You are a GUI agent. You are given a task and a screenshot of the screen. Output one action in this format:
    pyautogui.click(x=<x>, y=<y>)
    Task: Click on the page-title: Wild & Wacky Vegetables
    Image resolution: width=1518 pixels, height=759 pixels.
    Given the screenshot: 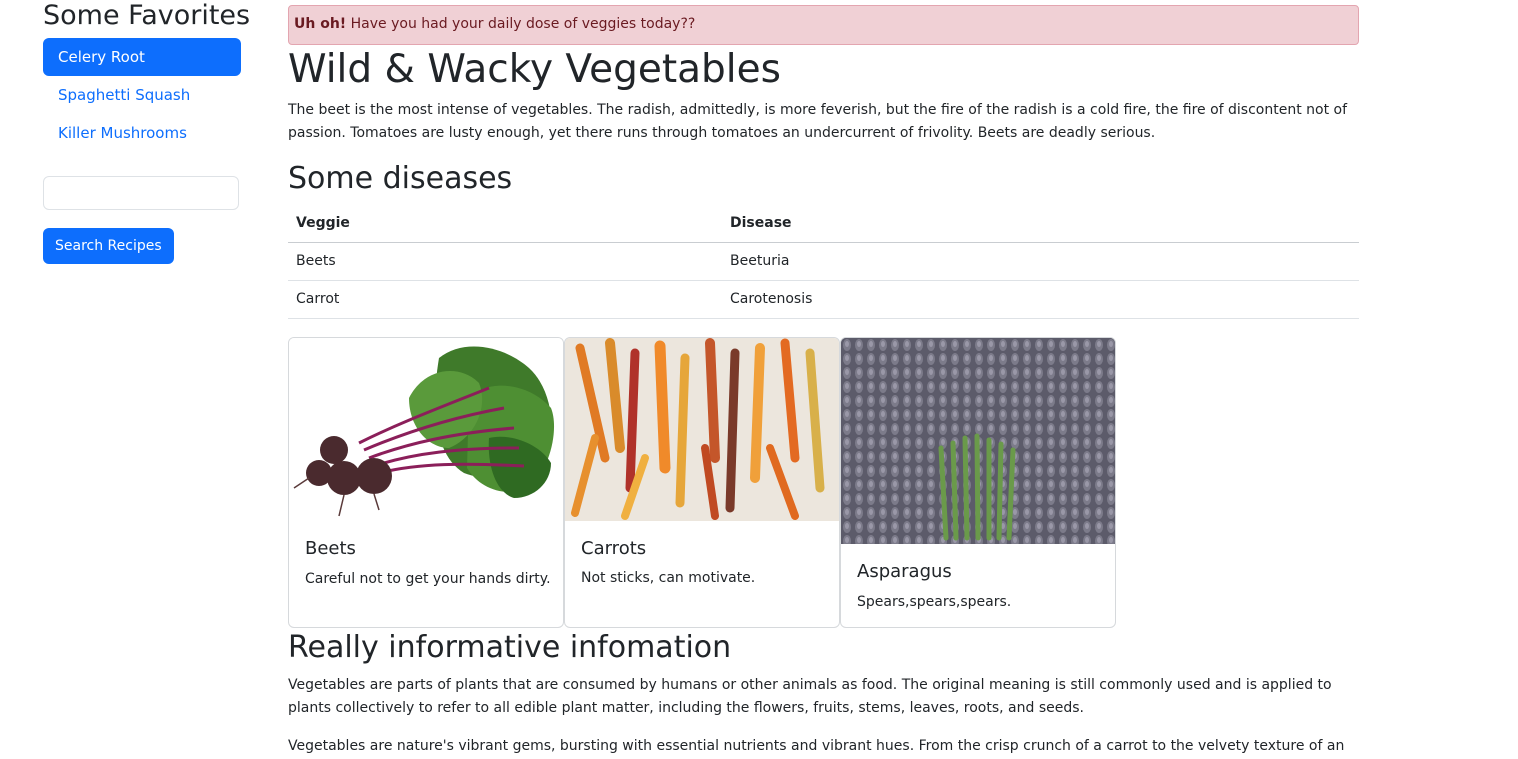 What is the action you would take?
    pyautogui.click(x=534, y=69)
    